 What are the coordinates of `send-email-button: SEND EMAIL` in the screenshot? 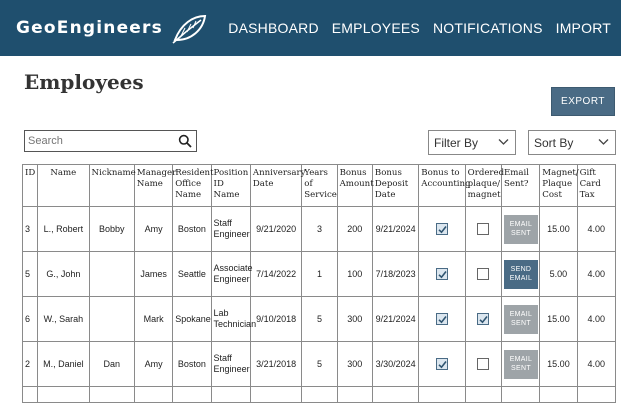 It's located at (520, 274).